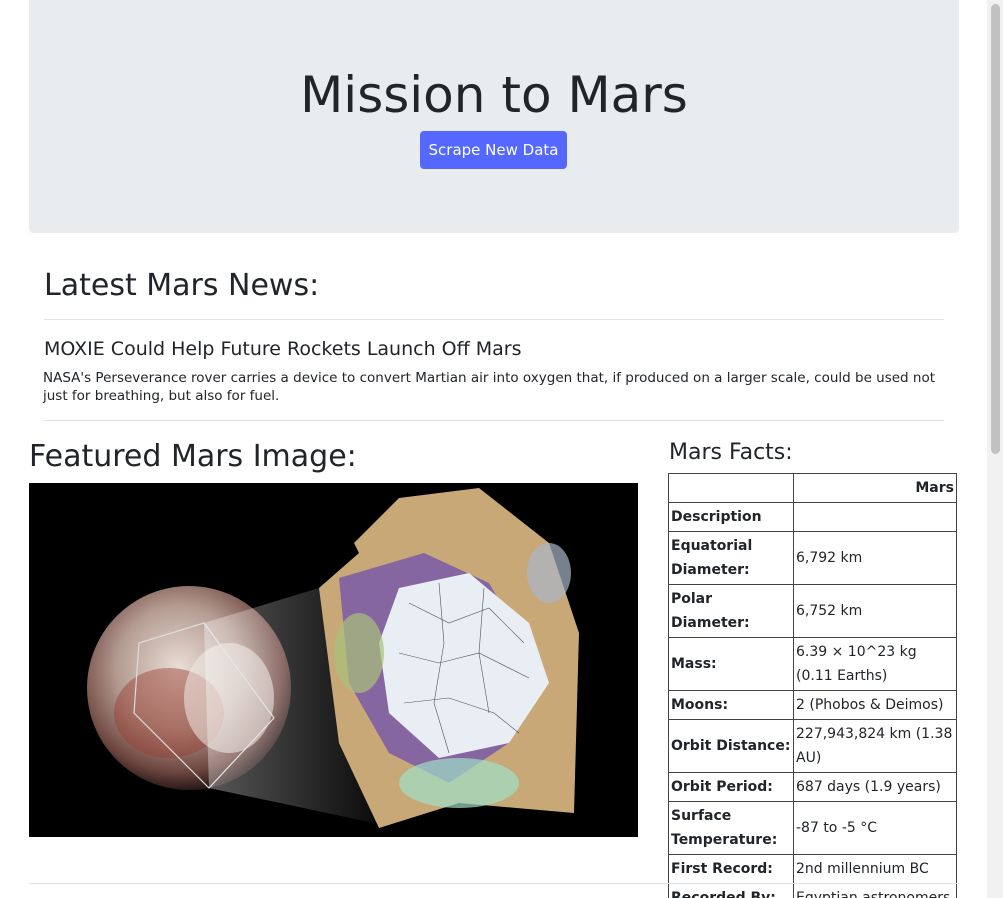 This screenshot has height=898, width=1003. I want to click on table-row: Orbit Period: 687 days (1.9 years), so click(812, 787).